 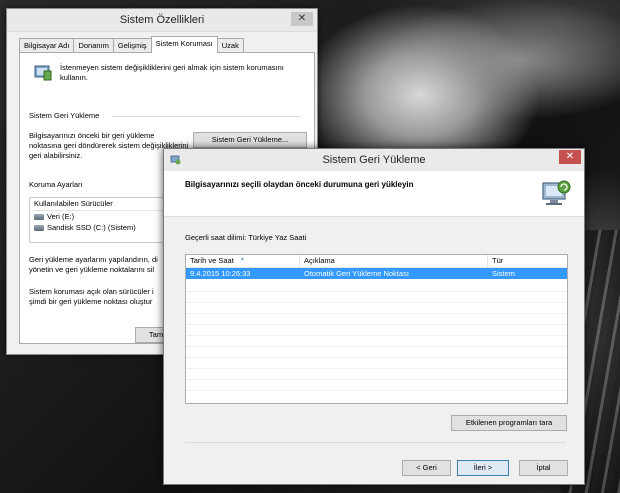 What do you see at coordinates (509, 423) in the screenshot?
I see `scan-affected-programs-button: Etkilenen programları tara` at bounding box center [509, 423].